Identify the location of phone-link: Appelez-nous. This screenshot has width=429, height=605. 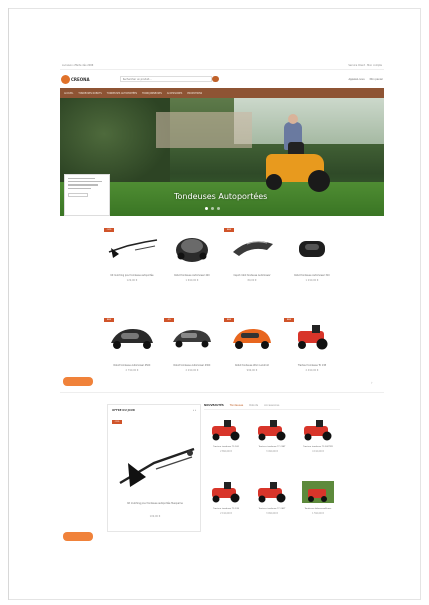
(356, 79).